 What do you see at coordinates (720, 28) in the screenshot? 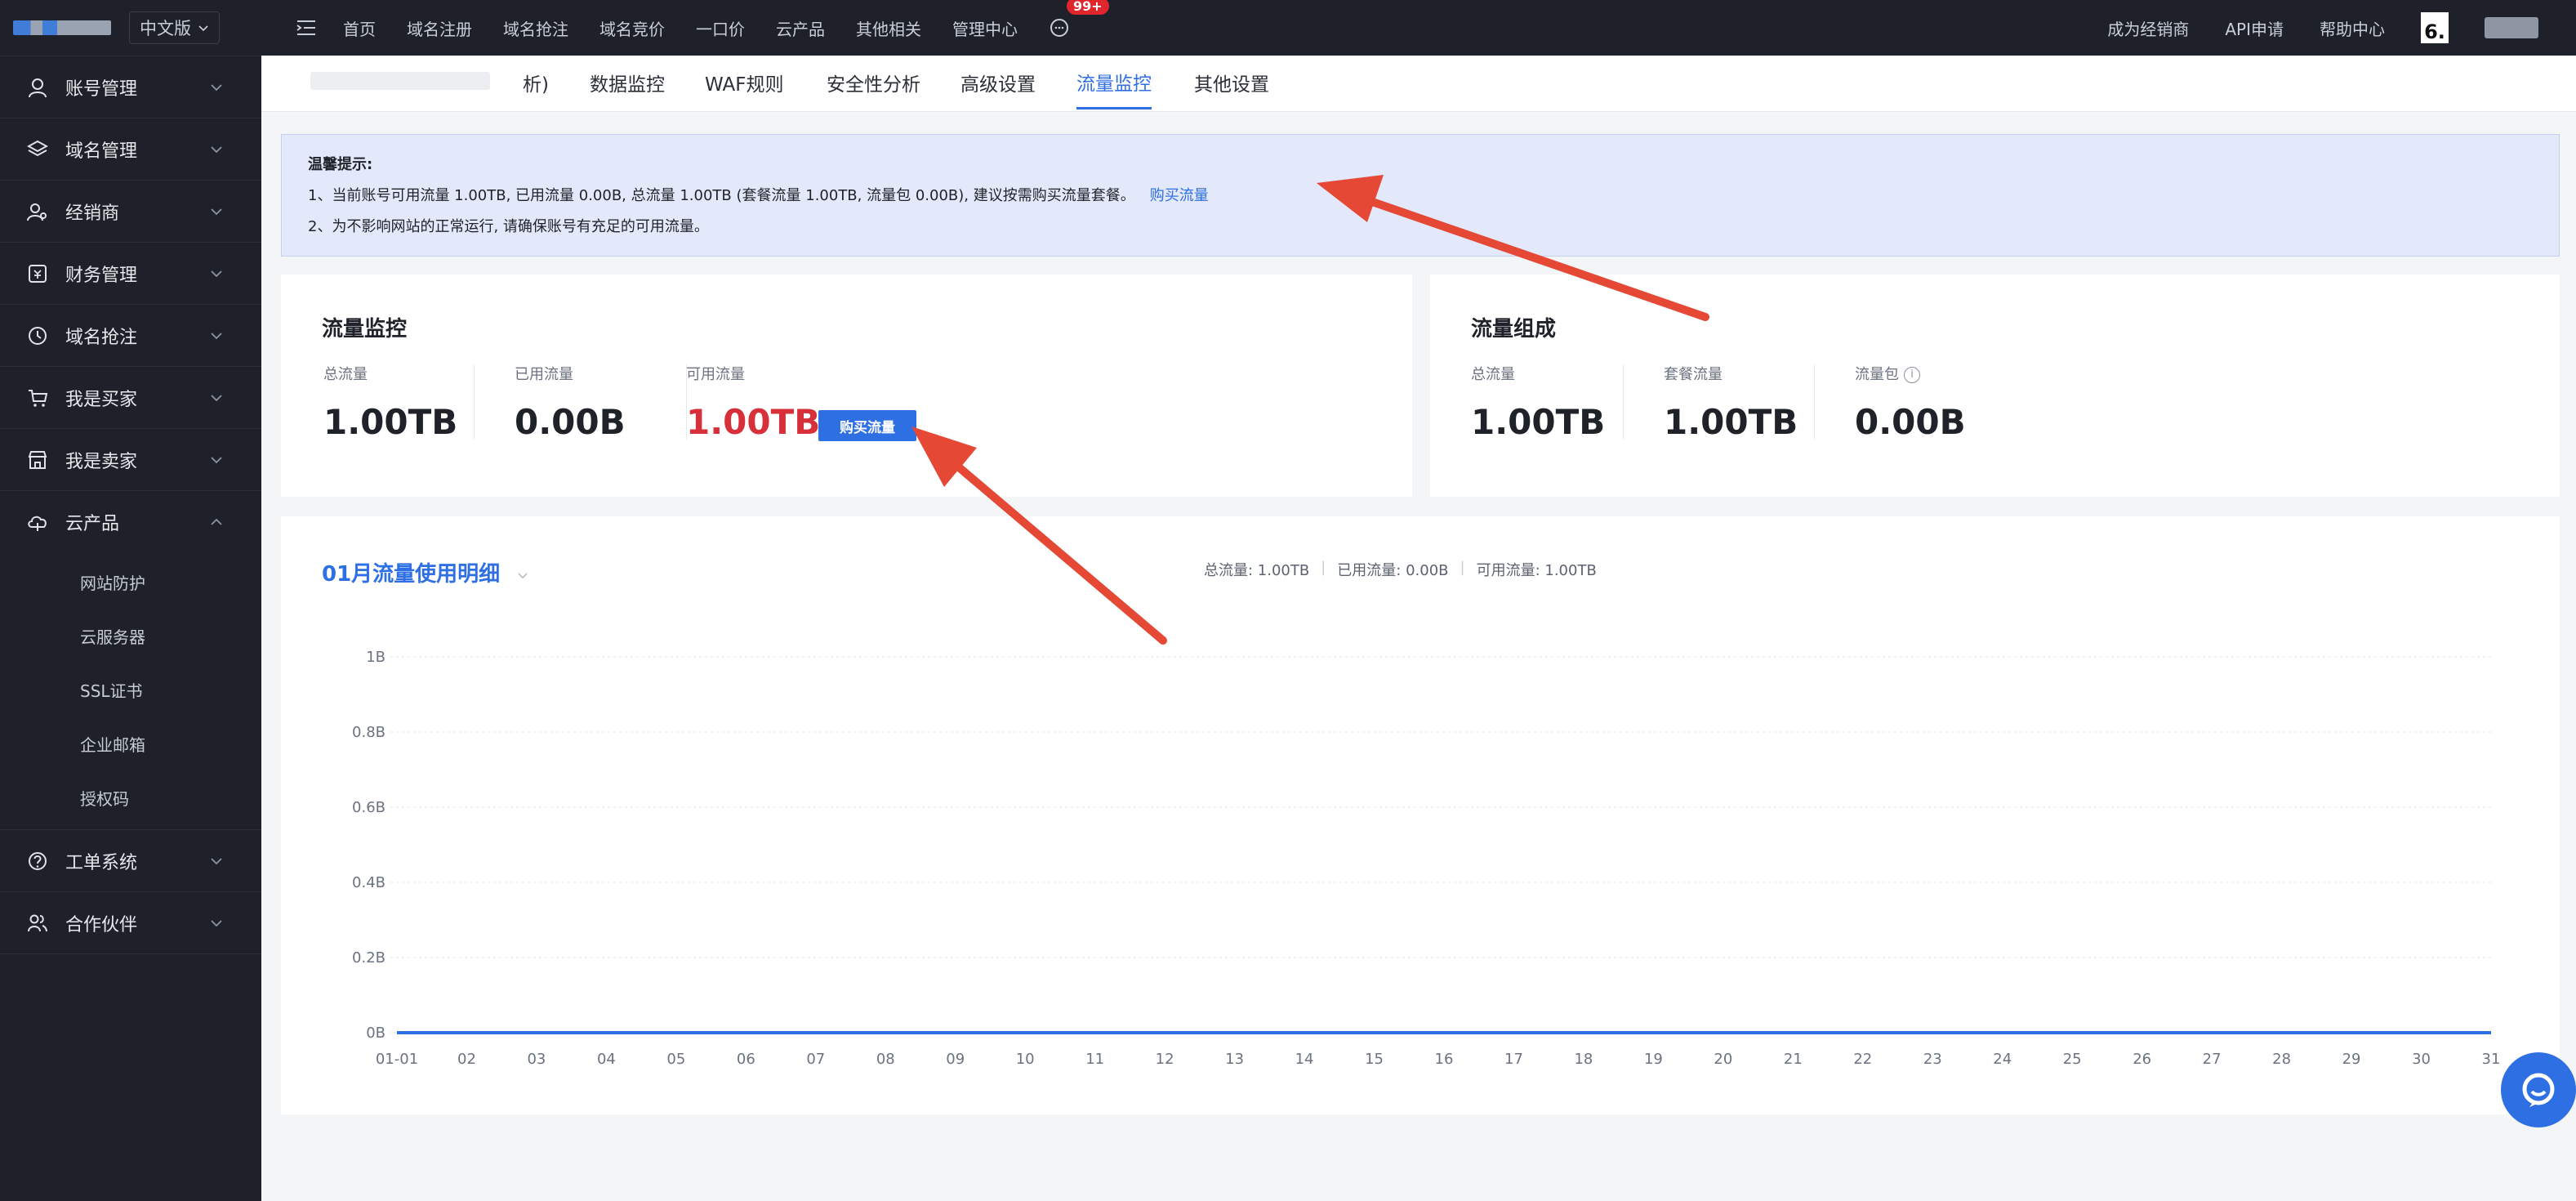
I see `nav-fixed-price: 一口价` at bounding box center [720, 28].